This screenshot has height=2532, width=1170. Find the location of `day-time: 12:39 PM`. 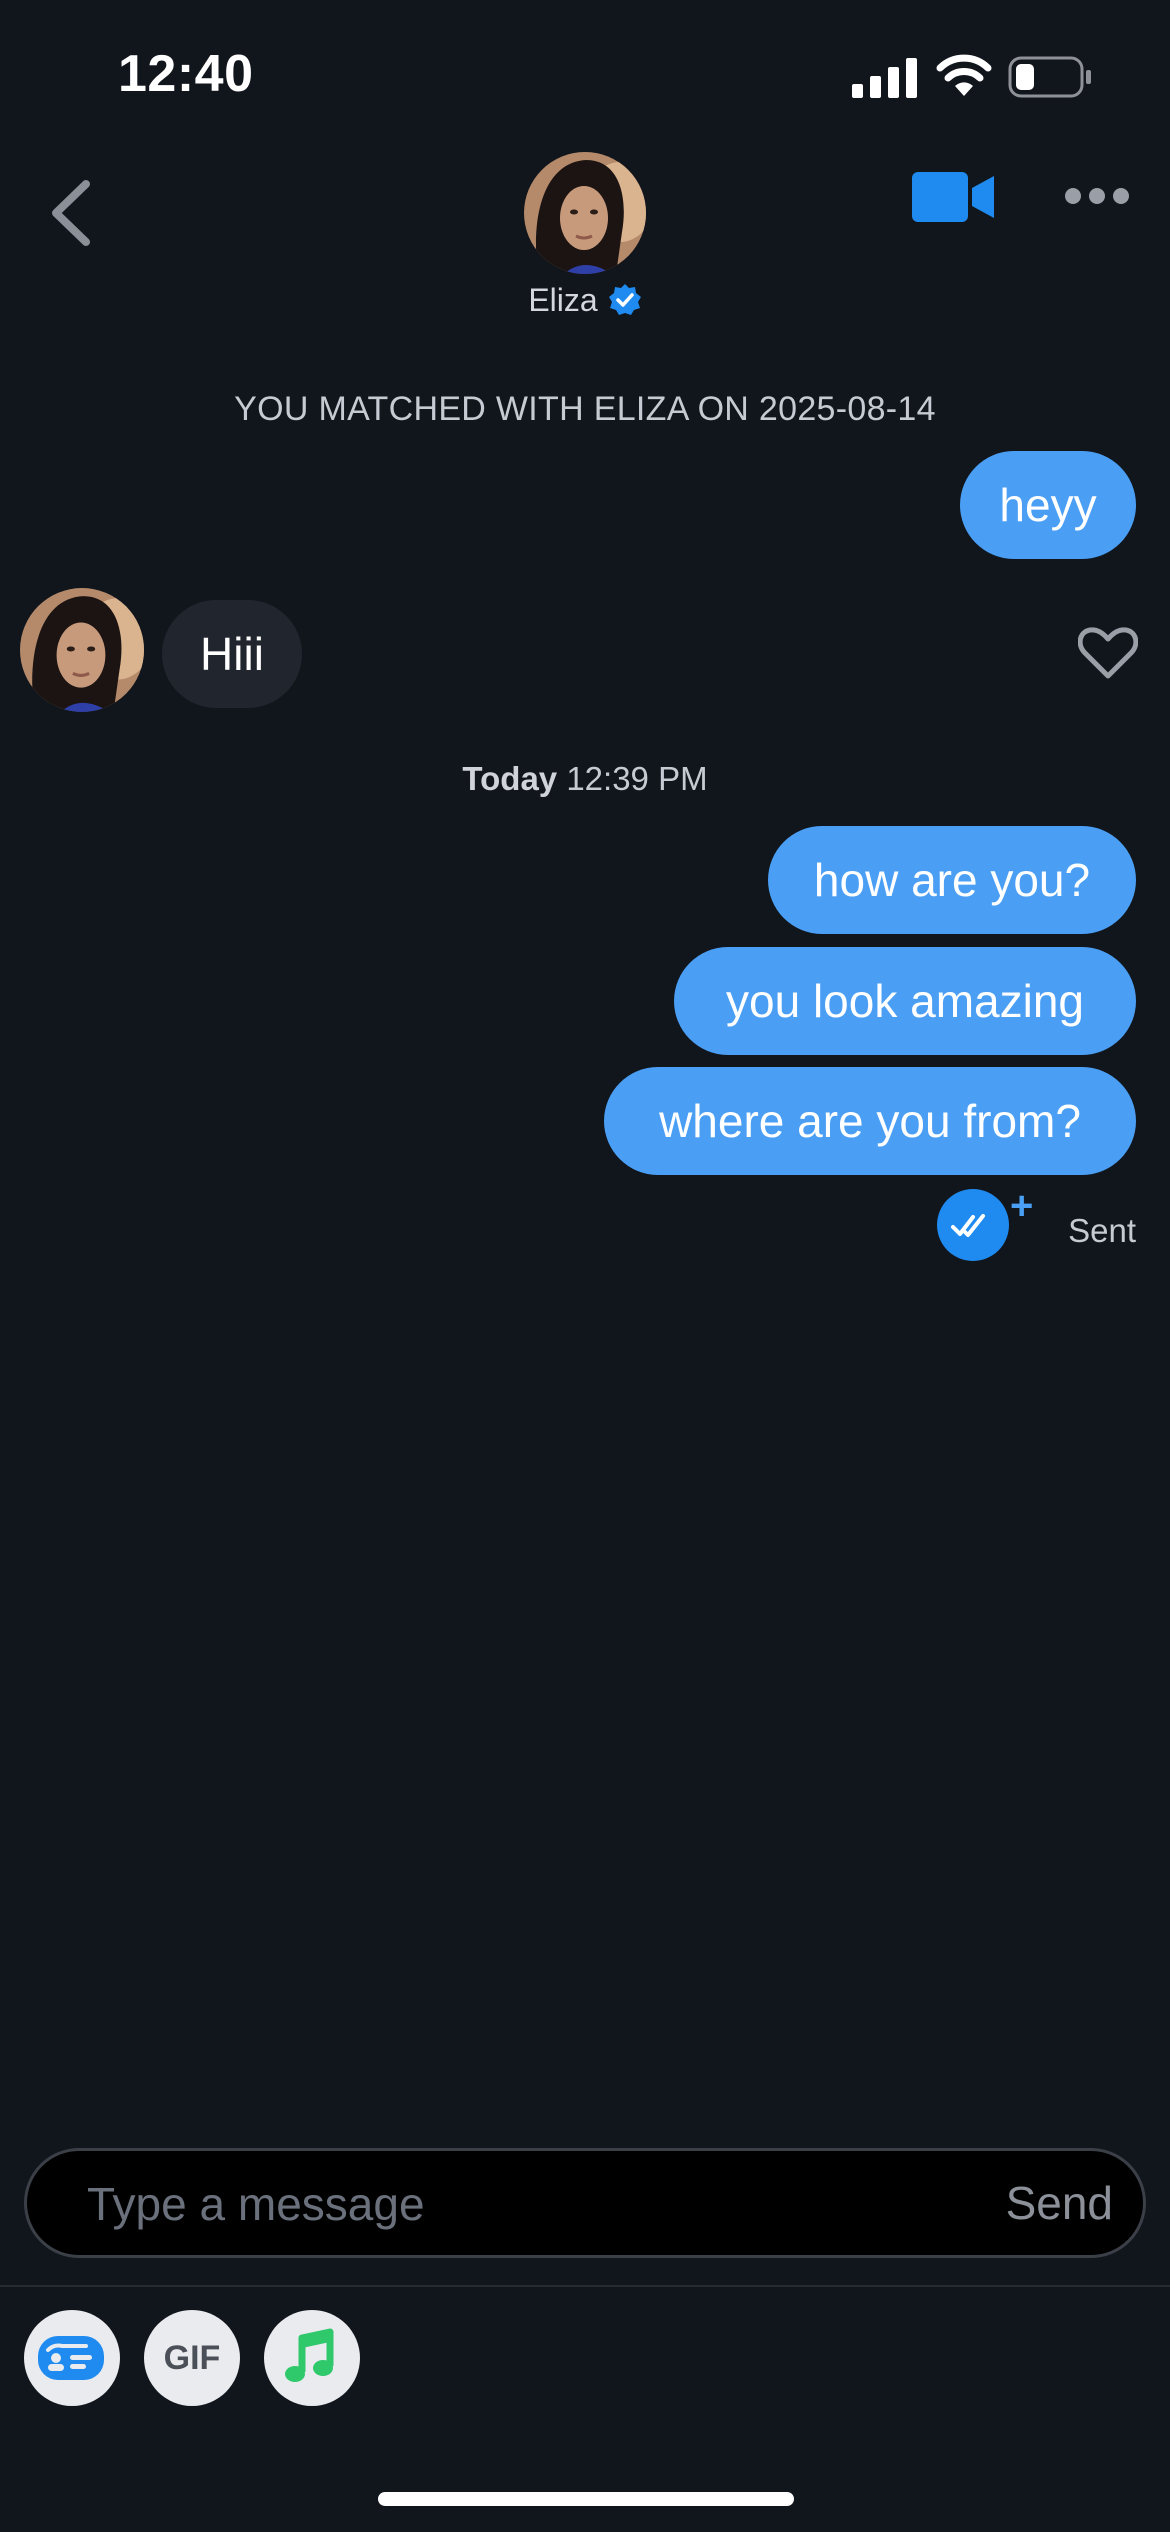

day-time: 12:39 PM is located at coordinates (637, 778).